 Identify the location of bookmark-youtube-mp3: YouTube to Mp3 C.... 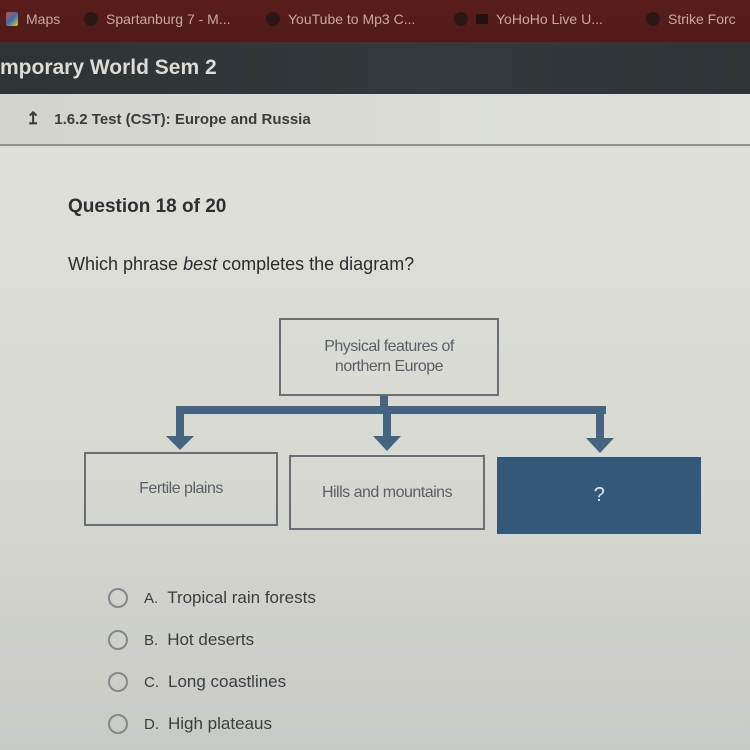
(340, 19).